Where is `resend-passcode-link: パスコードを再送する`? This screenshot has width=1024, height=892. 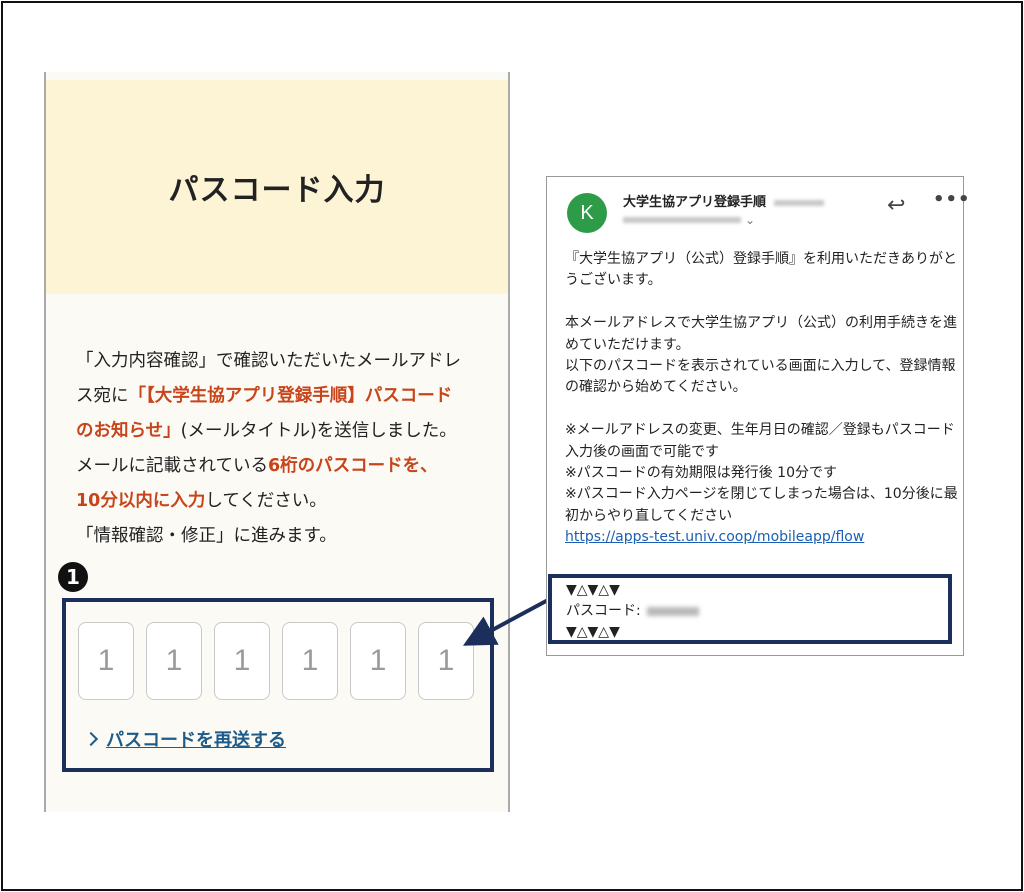
resend-passcode-link: パスコードを再送する is located at coordinates (184, 739).